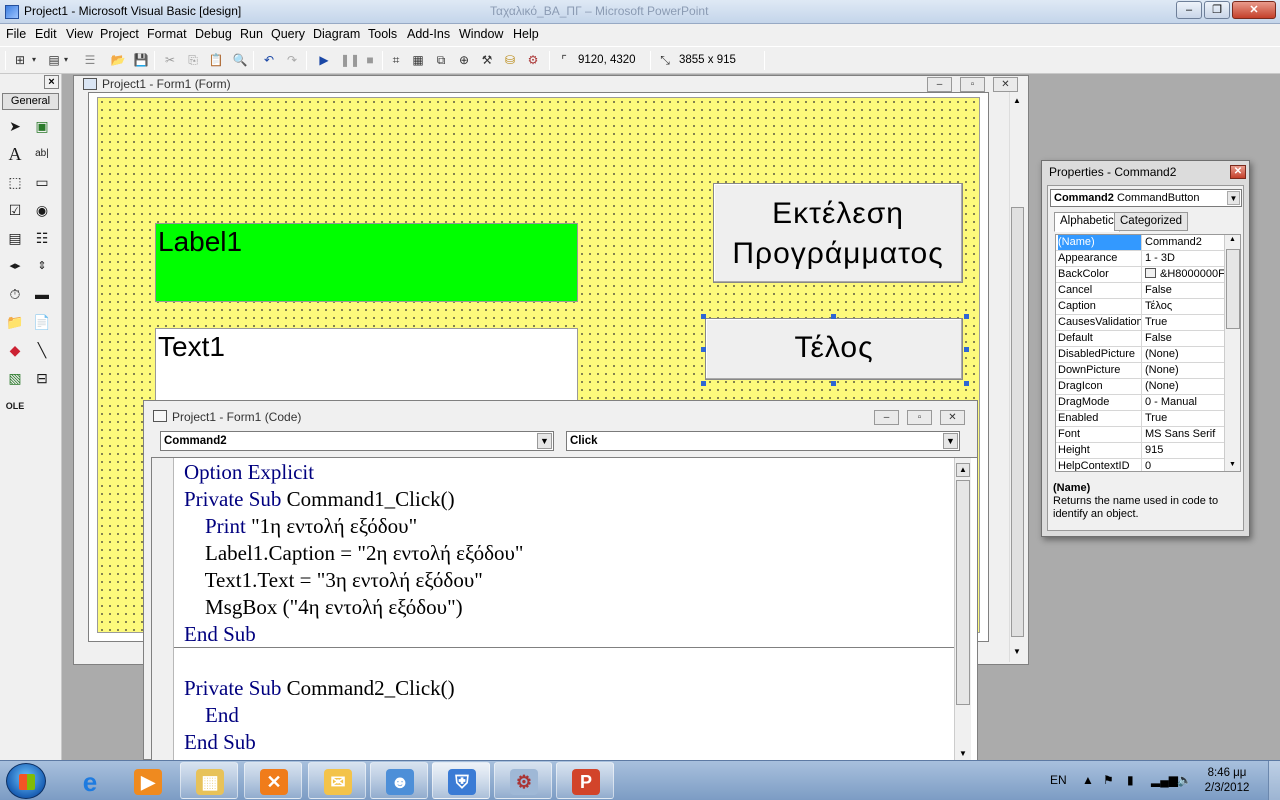  I want to click on form-minimize-button: –, so click(939, 84).